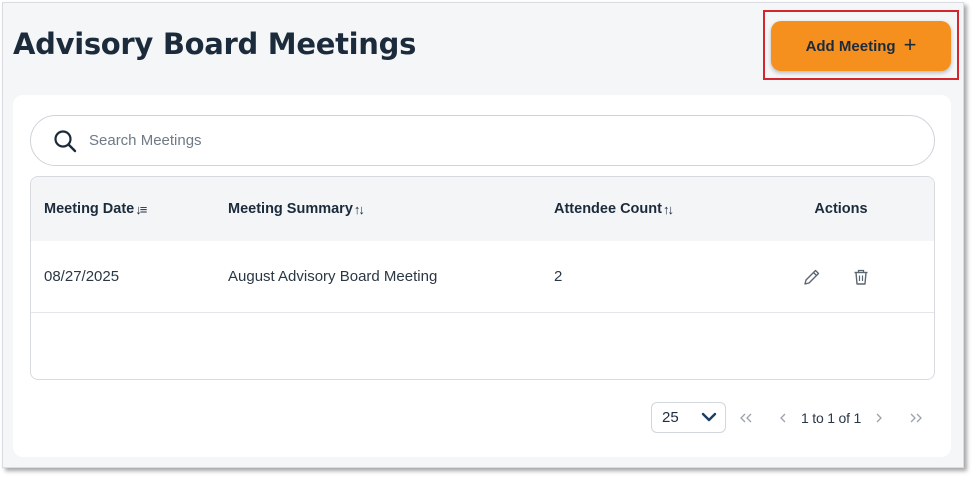 The height and width of the screenshot is (477, 972). I want to click on previous-page-icon, so click(783, 417).